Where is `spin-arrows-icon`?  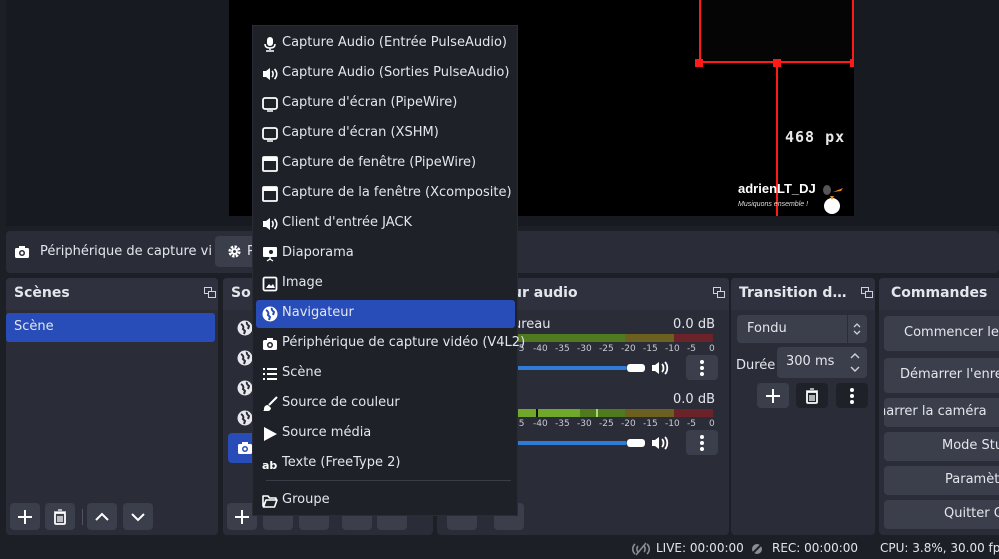 spin-arrows-icon is located at coordinates (855, 363).